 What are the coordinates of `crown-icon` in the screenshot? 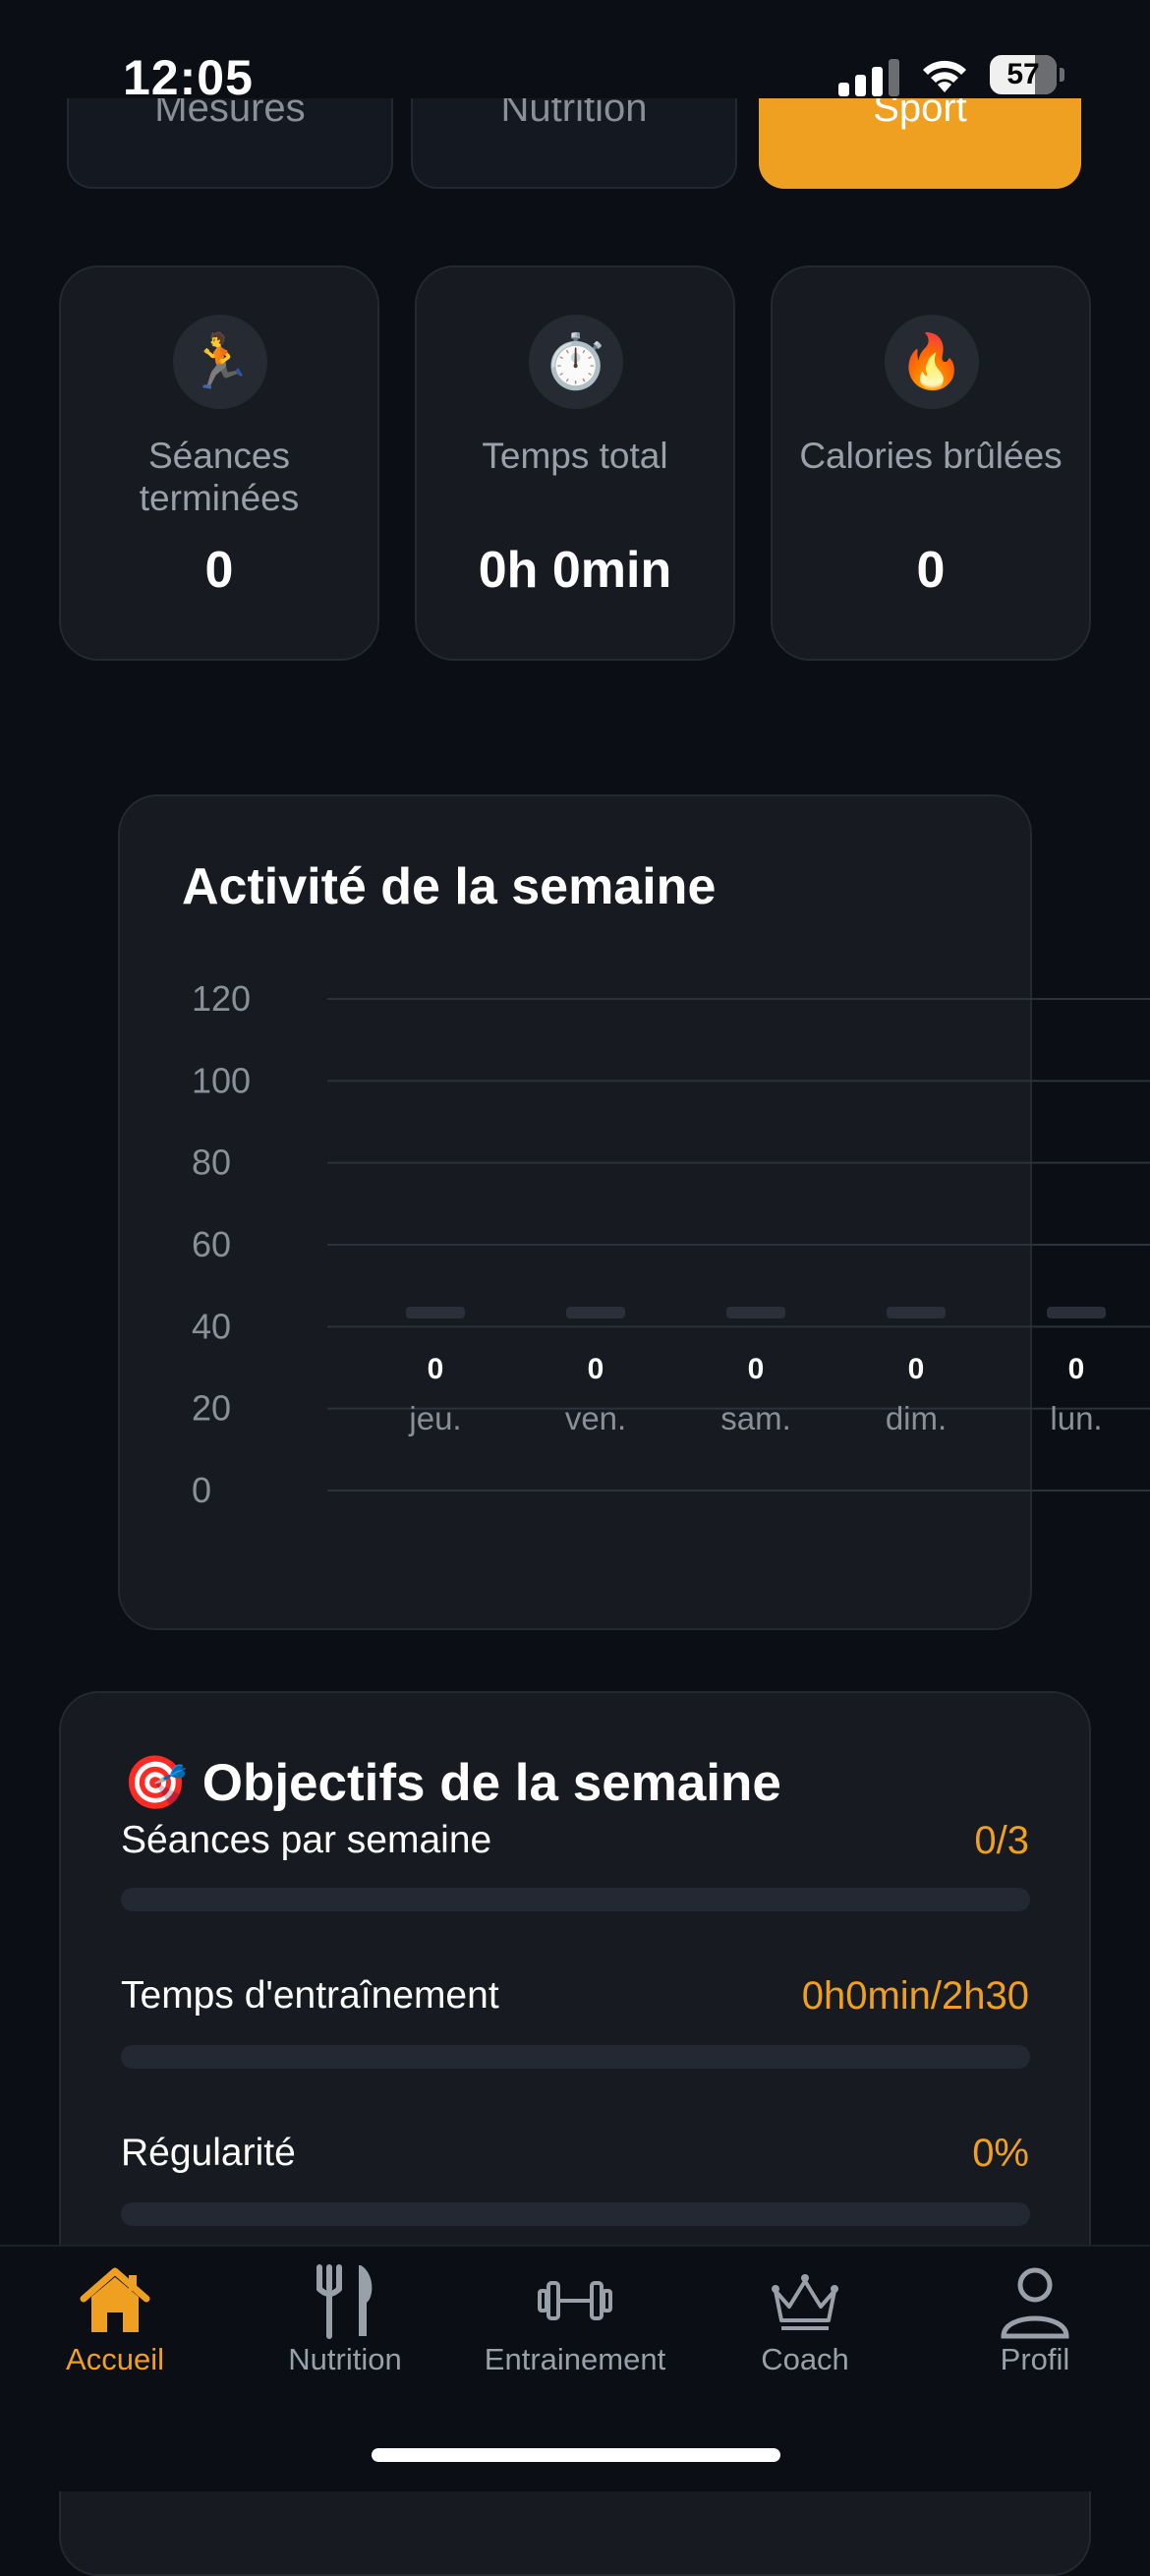 It's located at (805, 2302).